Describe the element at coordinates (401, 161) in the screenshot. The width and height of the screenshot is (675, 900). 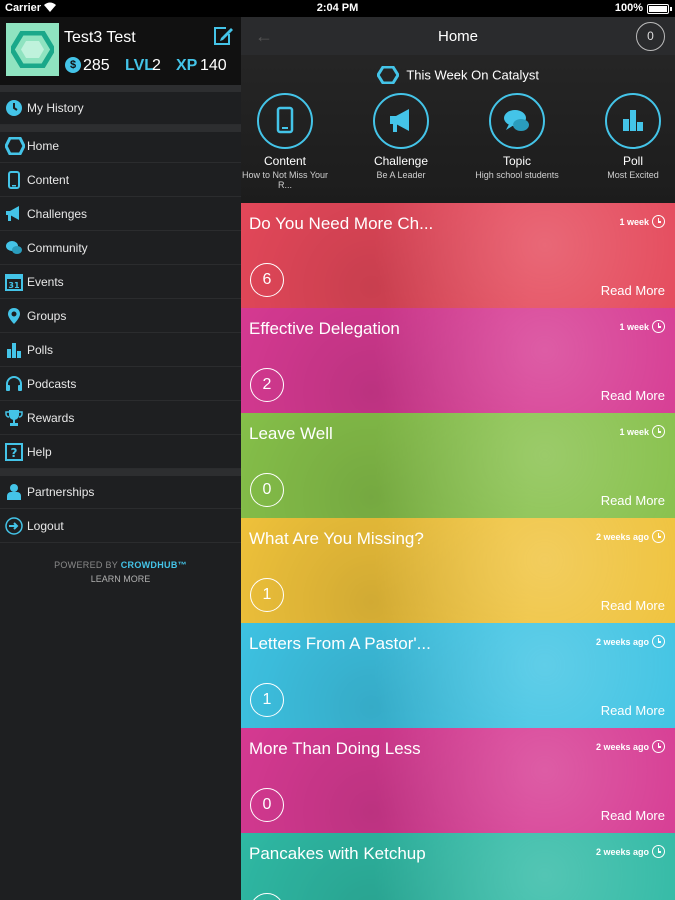
I see `feature-label: Challenge` at that location.